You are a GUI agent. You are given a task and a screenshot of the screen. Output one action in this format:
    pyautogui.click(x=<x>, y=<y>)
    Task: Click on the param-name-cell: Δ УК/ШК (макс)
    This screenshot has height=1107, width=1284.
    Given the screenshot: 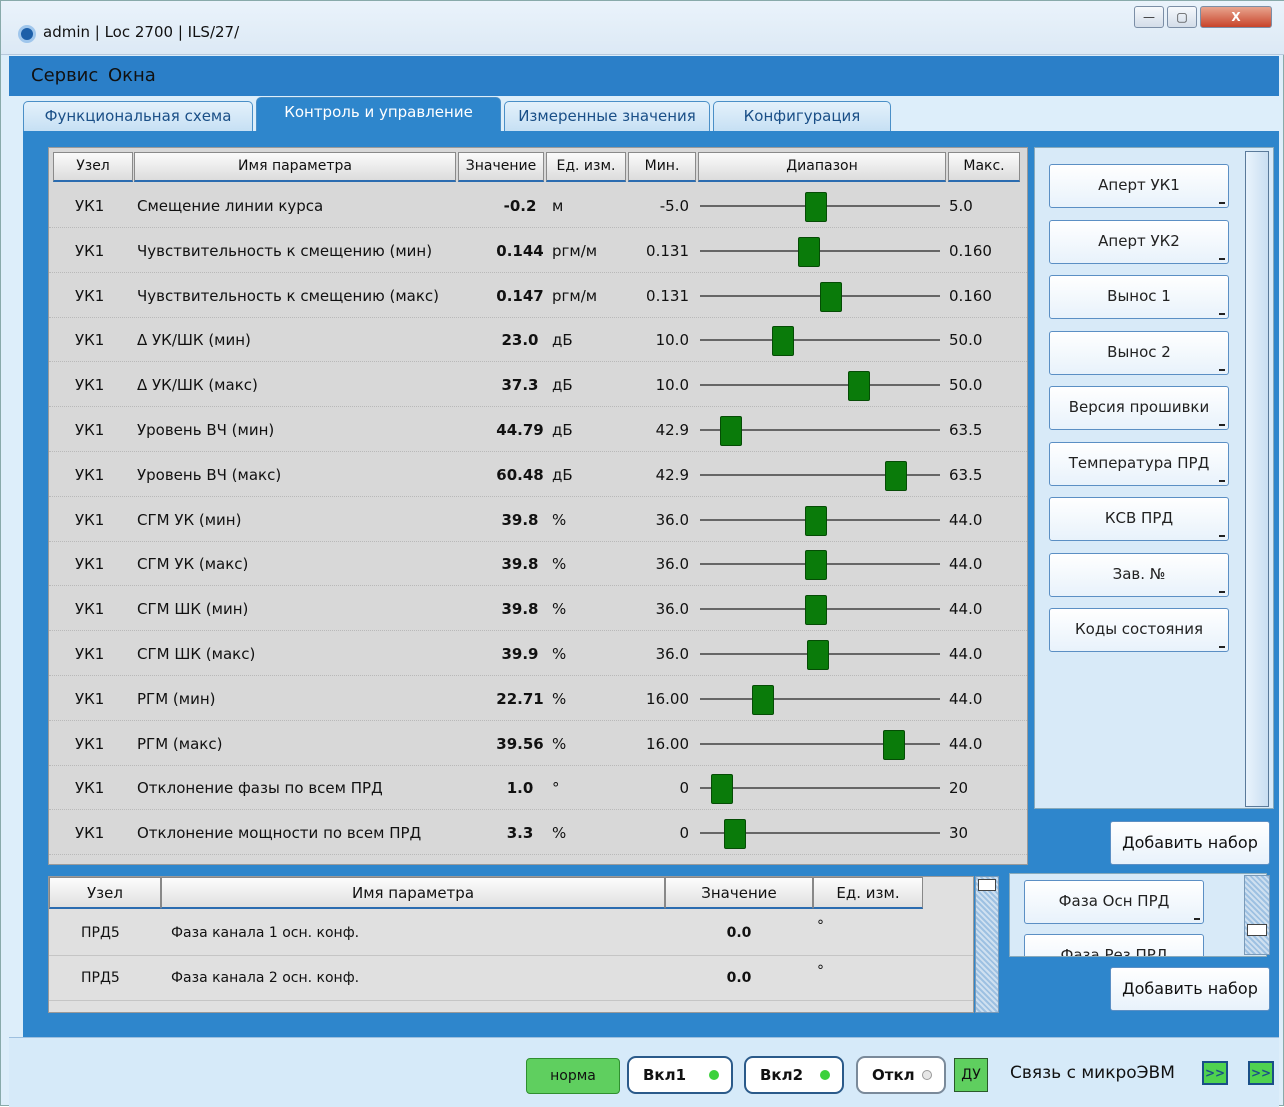 What is the action you would take?
    pyautogui.click(x=197, y=385)
    